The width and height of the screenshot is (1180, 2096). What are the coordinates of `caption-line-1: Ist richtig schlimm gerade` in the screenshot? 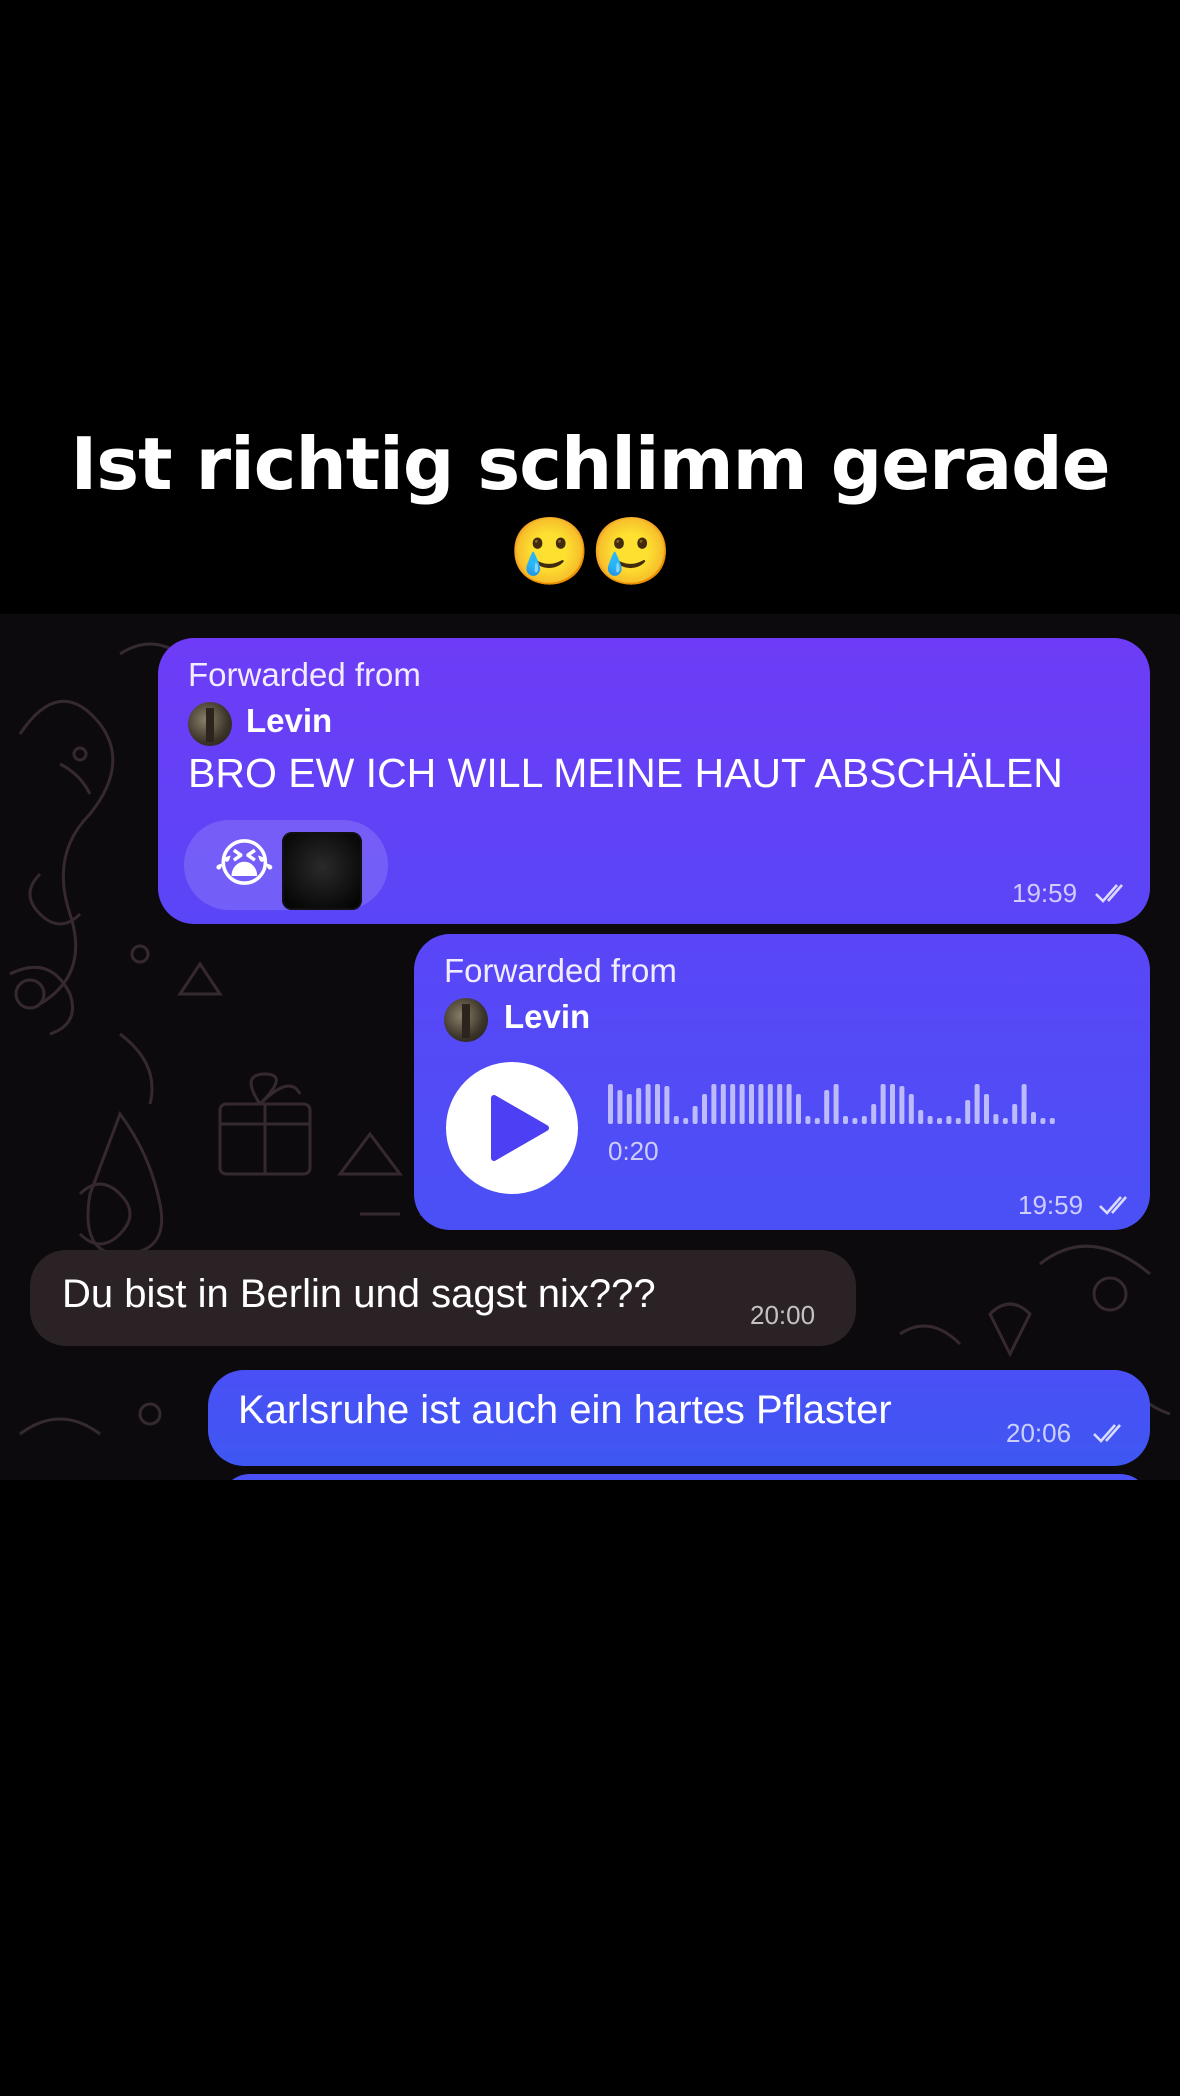 It's located at (590, 464).